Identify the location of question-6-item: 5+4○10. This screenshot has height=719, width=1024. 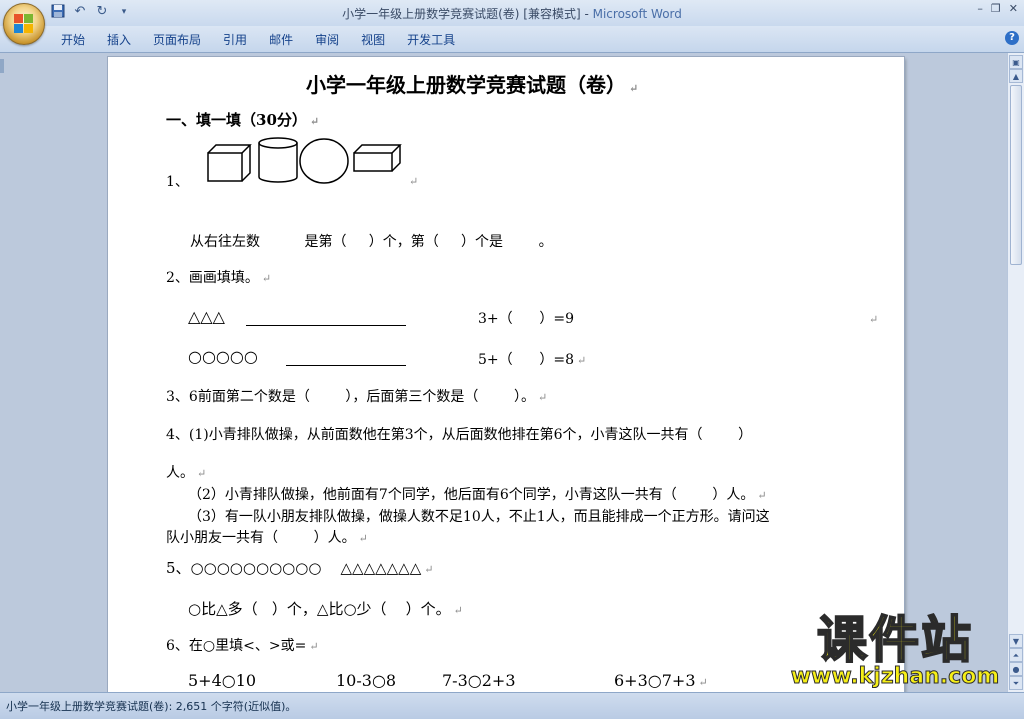
(222, 680).